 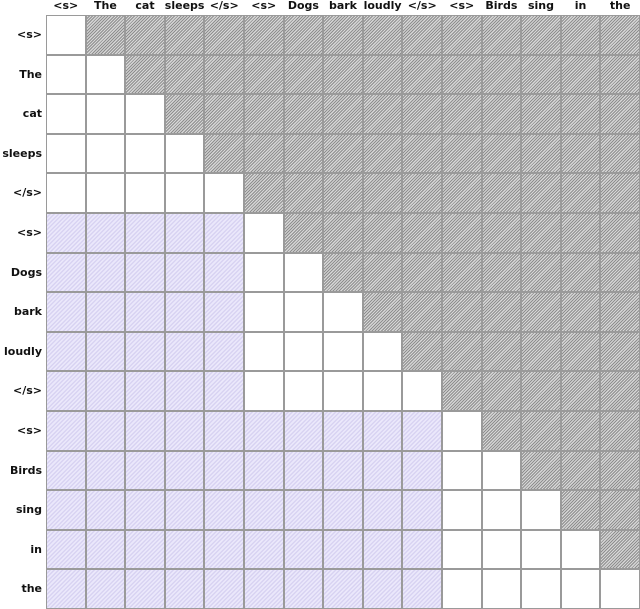 What do you see at coordinates (224, 6) in the screenshot?
I see `column-label: </s>` at bounding box center [224, 6].